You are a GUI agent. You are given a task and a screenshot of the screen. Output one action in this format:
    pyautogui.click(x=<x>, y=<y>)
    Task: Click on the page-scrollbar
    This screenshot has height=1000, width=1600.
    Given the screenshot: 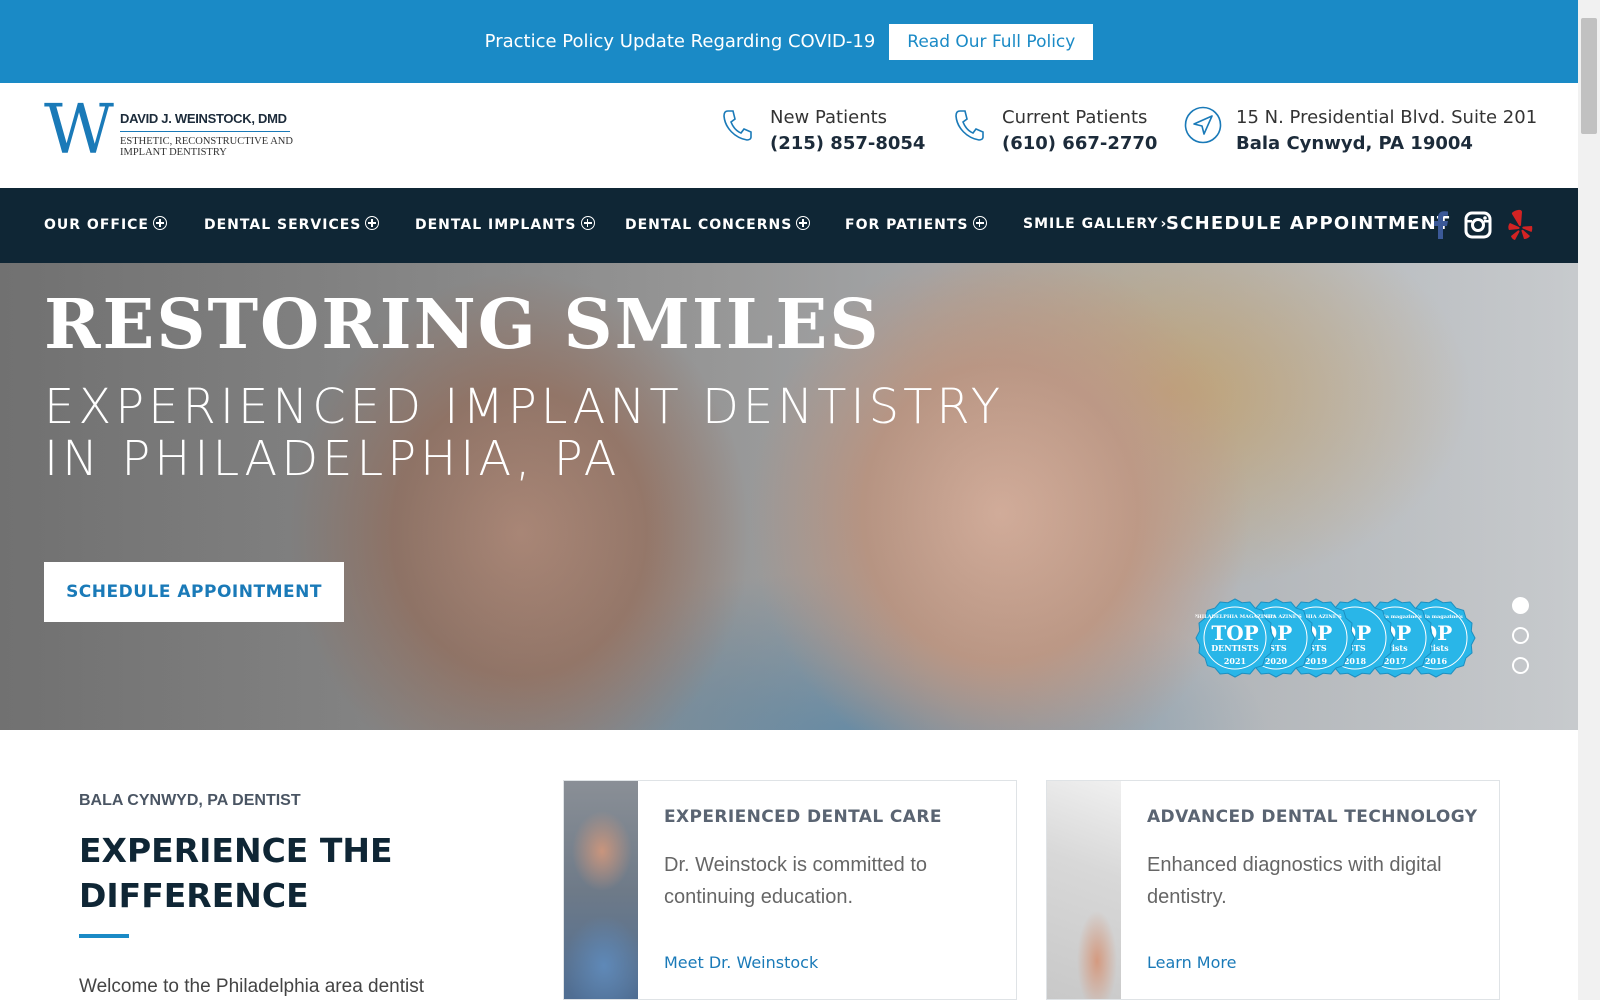 What is the action you would take?
    pyautogui.click(x=1589, y=500)
    